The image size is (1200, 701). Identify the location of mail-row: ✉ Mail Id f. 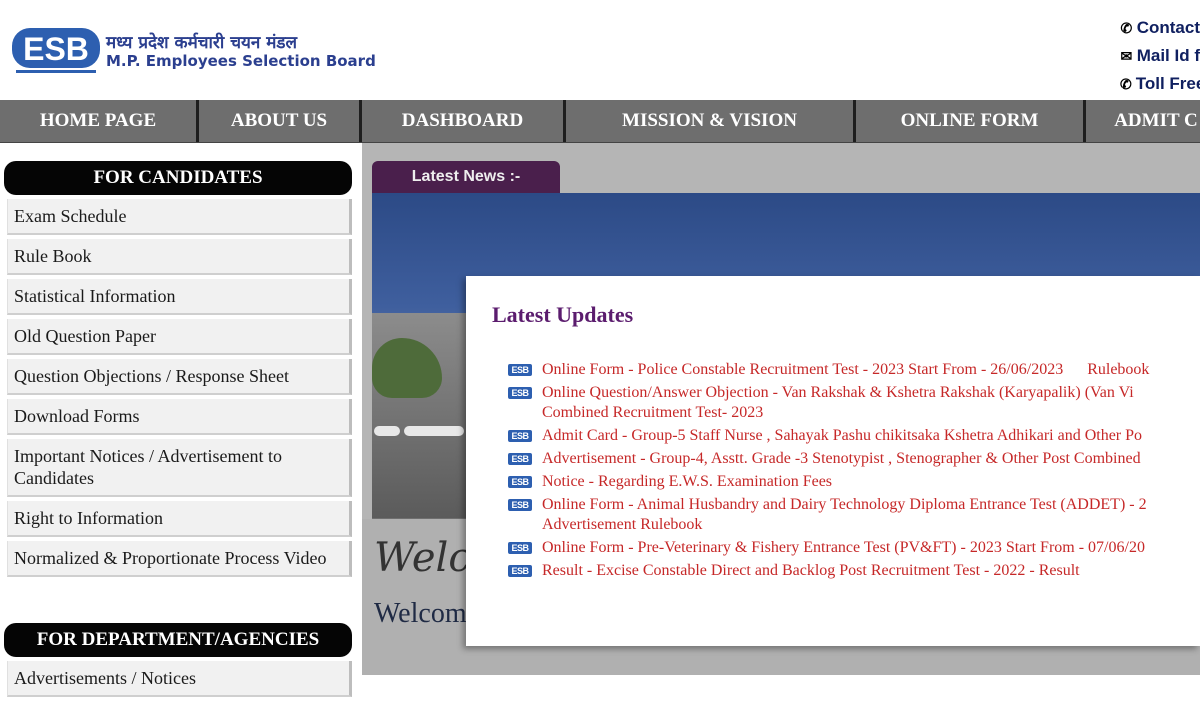
(1160, 56).